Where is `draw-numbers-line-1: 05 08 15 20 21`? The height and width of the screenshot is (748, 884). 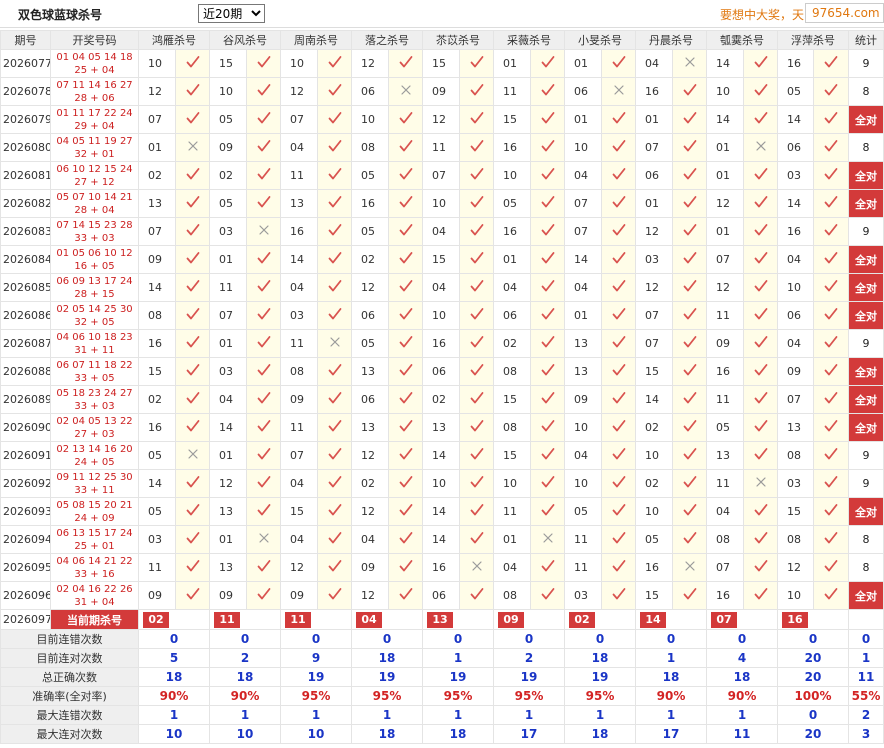 draw-numbers-line-1: 05 08 15 20 21 is located at coordinates (94, 505).